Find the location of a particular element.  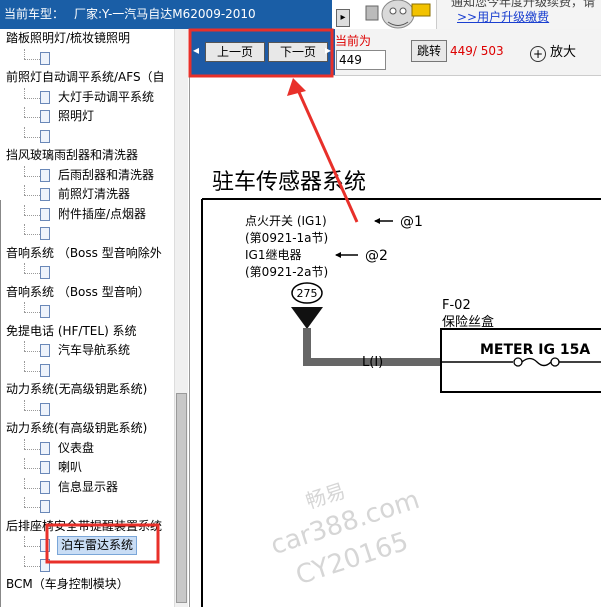

ref2-label: @2 is located at coordinates (376, 256).